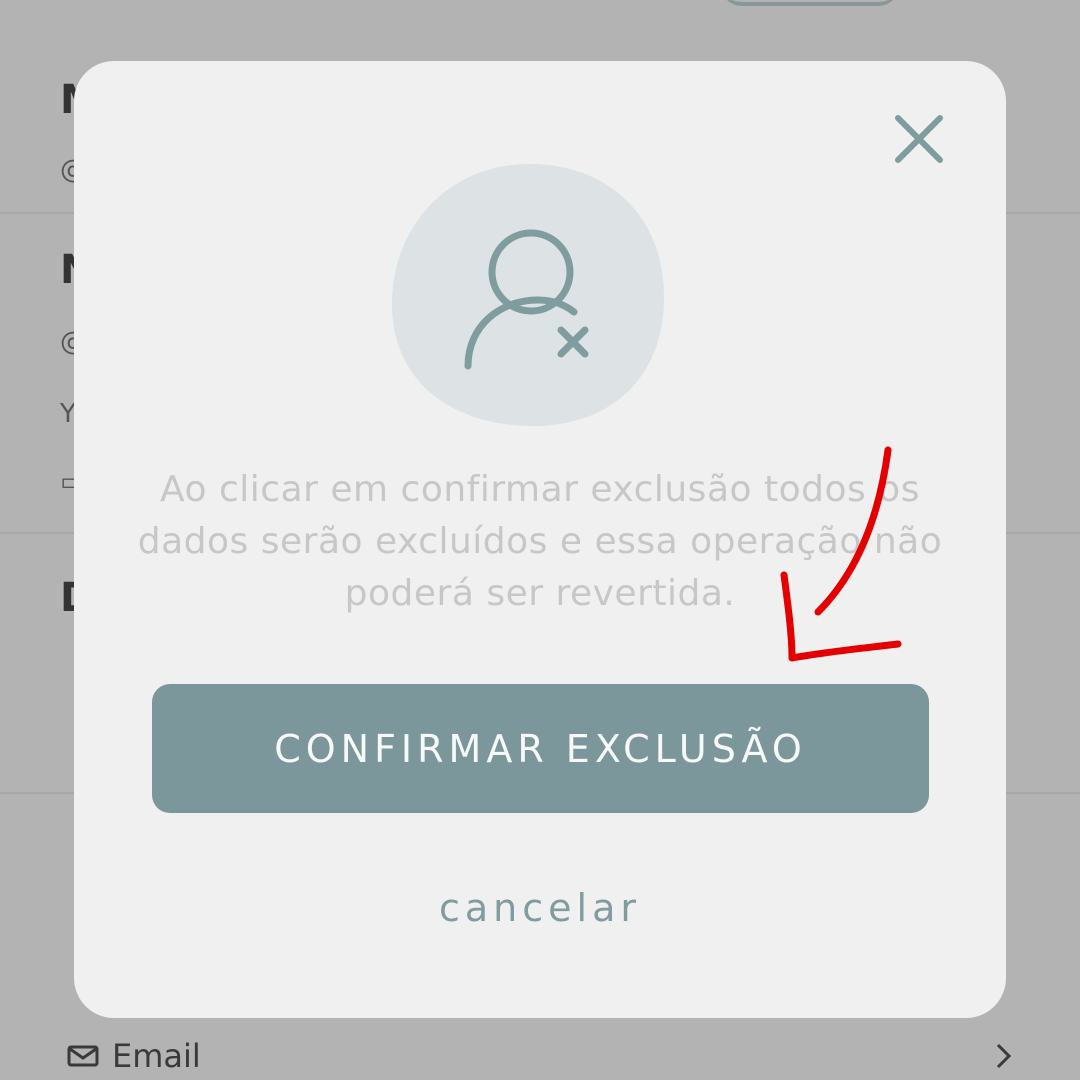  Describe the element at coordinates (540, 748) in the screenshot. I see `confirm-delete-button: CONFIRMAR EXCLUSÃO` at that location.